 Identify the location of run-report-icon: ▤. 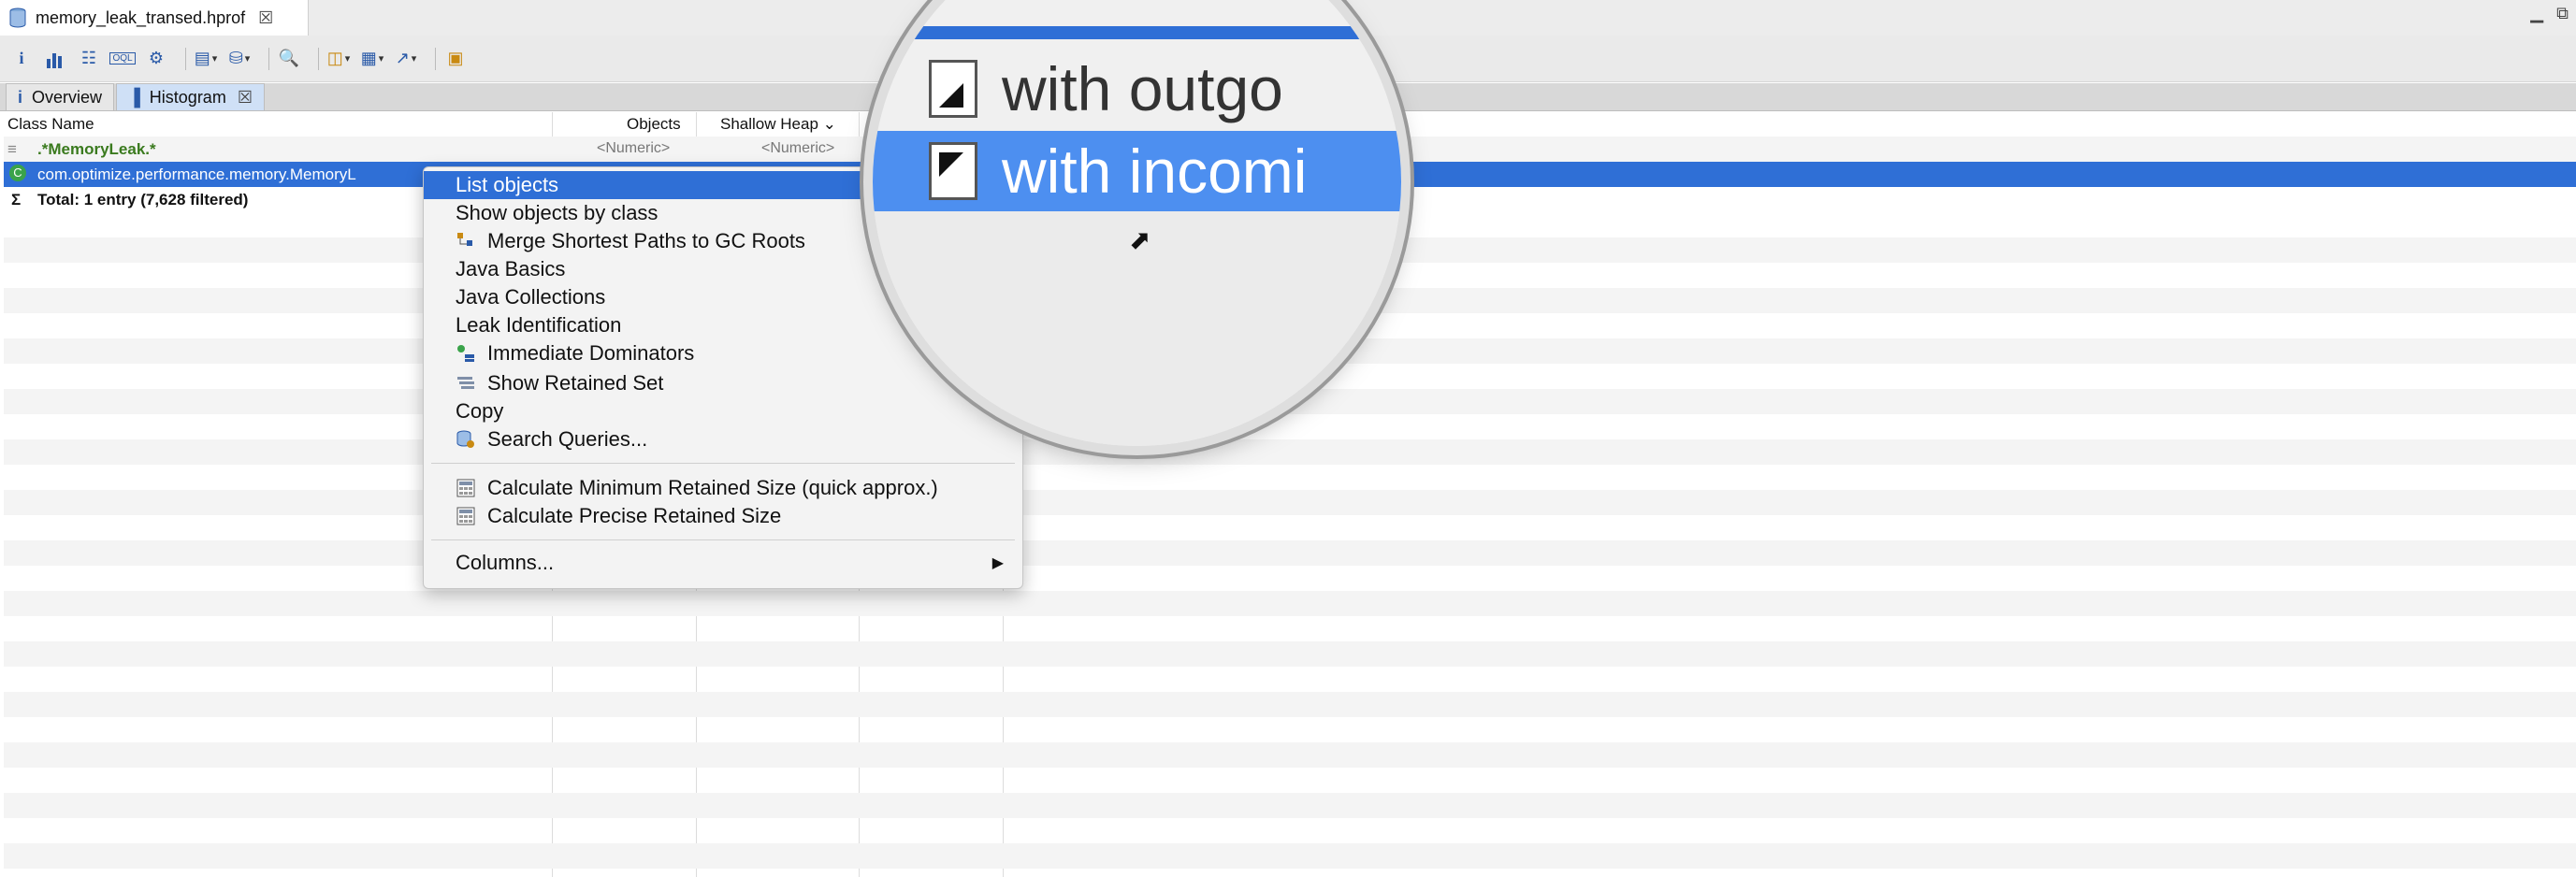
(206, 59).